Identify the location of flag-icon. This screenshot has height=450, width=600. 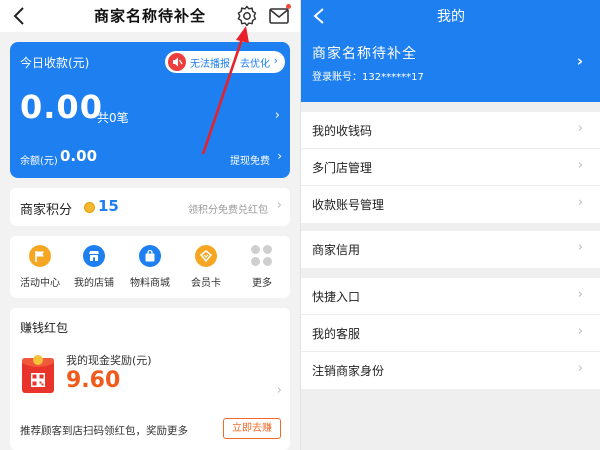
(40, 256).